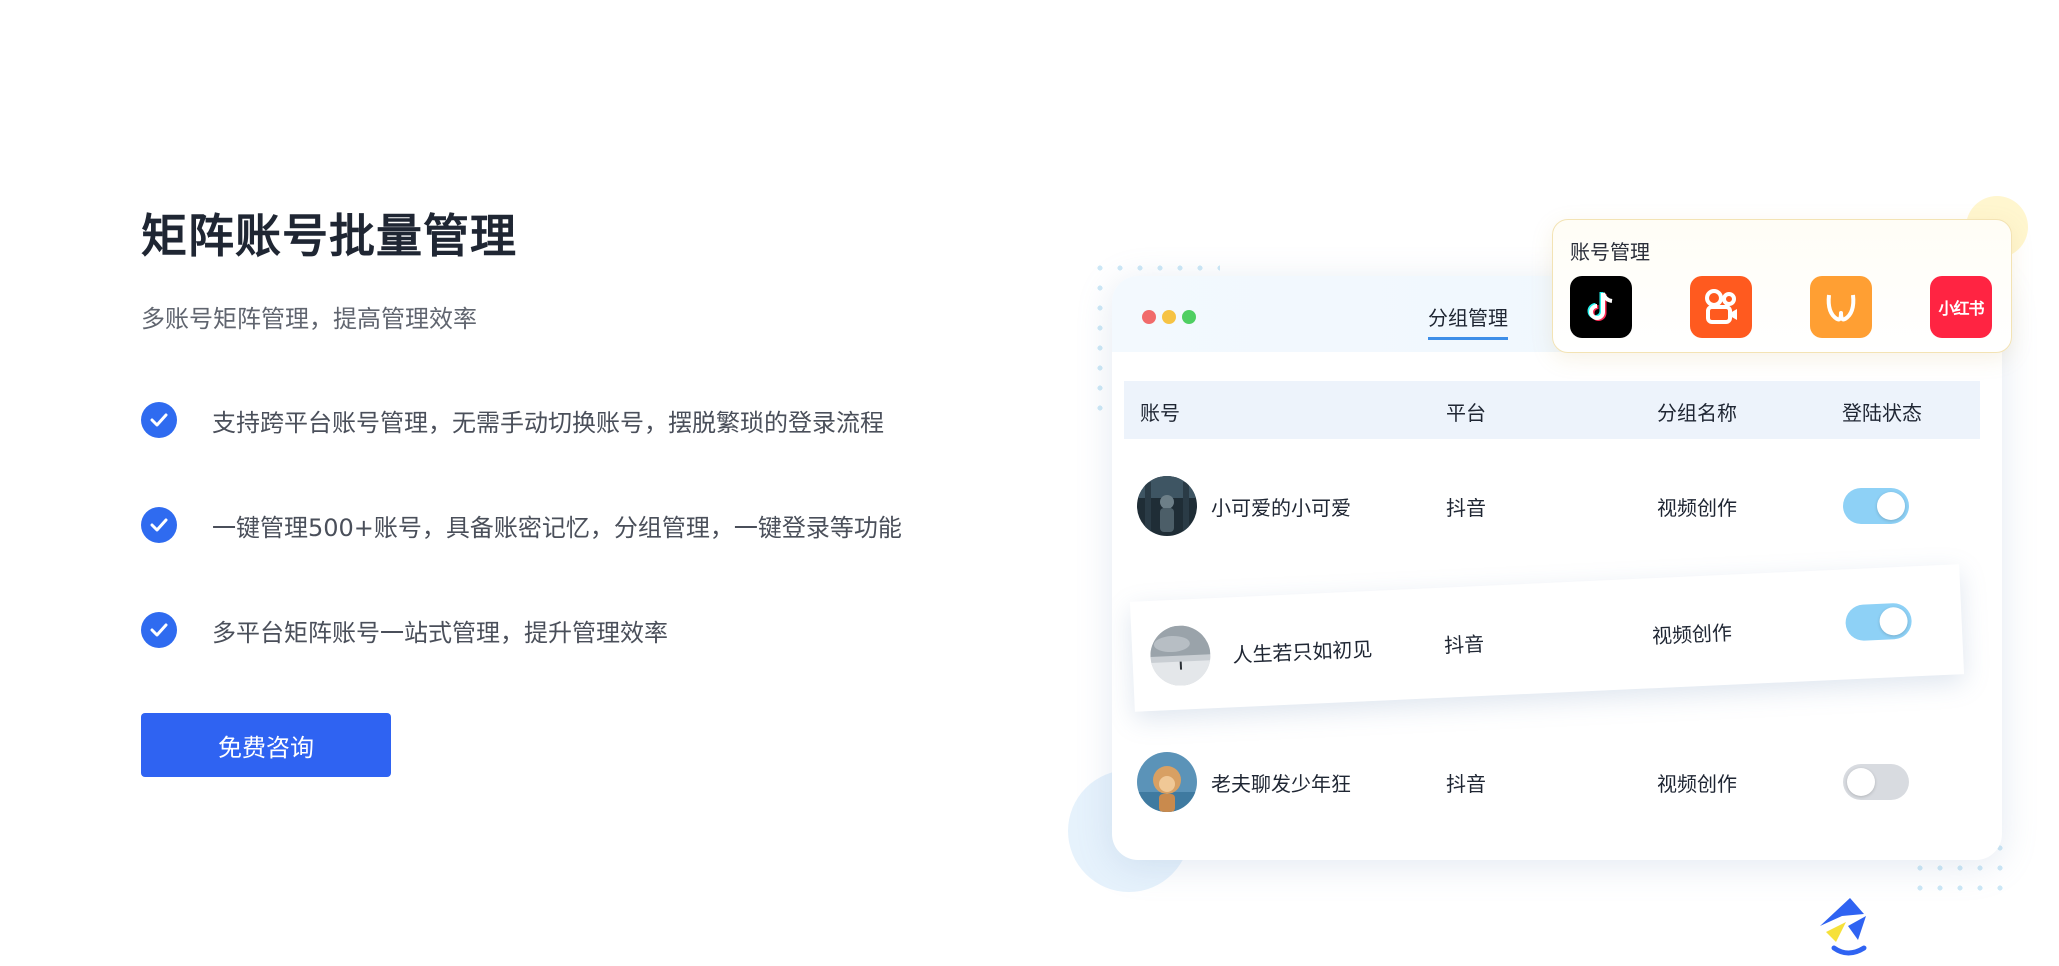  What do you see at coordinates (1281, 784) in the screenshot?
I see `account-name: 老夫聊发少年狂` at bounding box center [1281, 784].